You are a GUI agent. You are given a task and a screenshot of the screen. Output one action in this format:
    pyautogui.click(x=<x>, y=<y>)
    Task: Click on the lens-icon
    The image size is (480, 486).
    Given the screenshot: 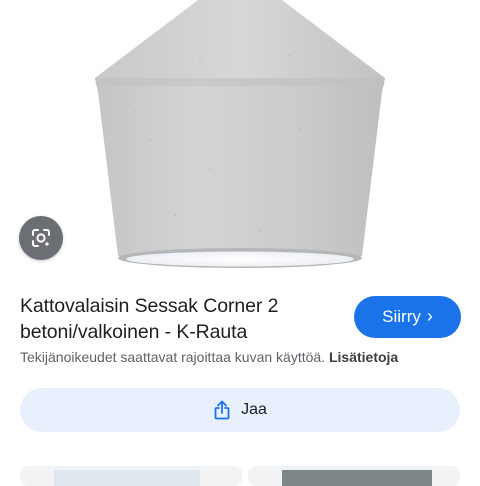 What is the action you would take?
    pyautogui.click(x=41, y=238)
    